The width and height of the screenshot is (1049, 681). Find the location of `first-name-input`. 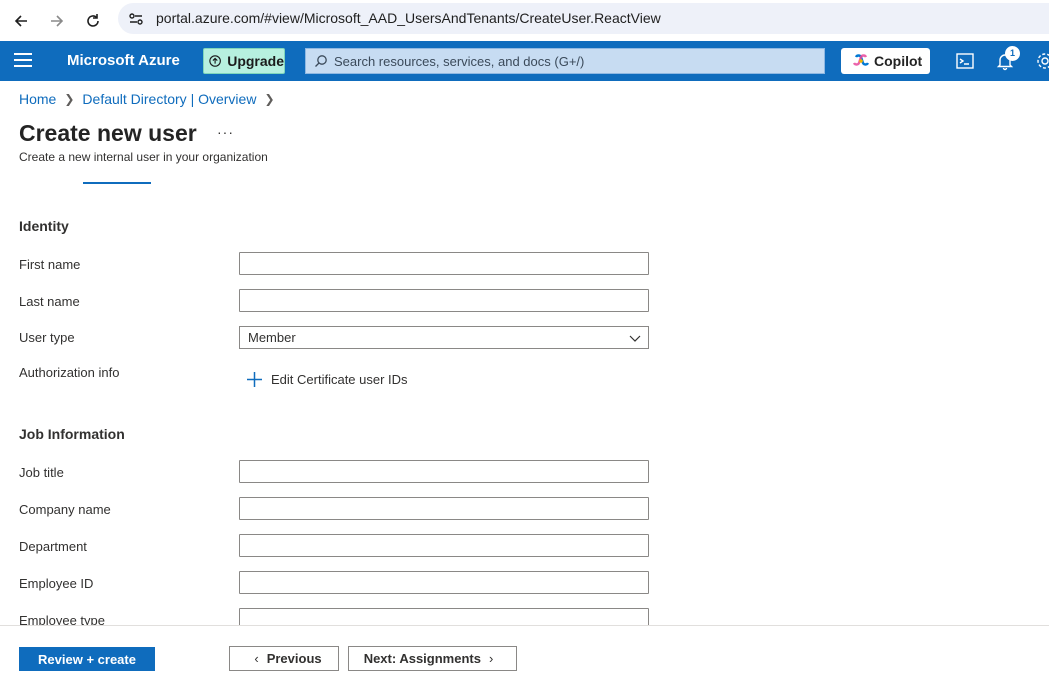

first-name-input is located at coordinates (444, 263).